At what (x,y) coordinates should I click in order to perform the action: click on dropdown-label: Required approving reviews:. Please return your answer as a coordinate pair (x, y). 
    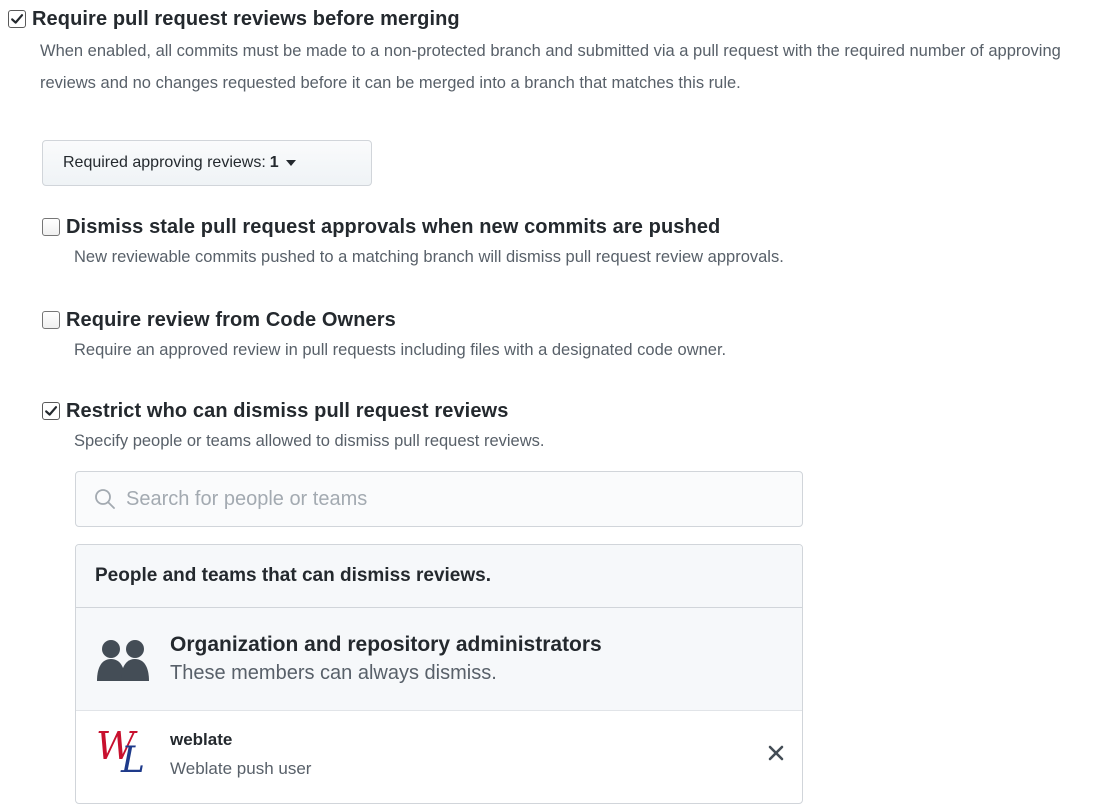
    Looking at the image, I should click on (164, 162).